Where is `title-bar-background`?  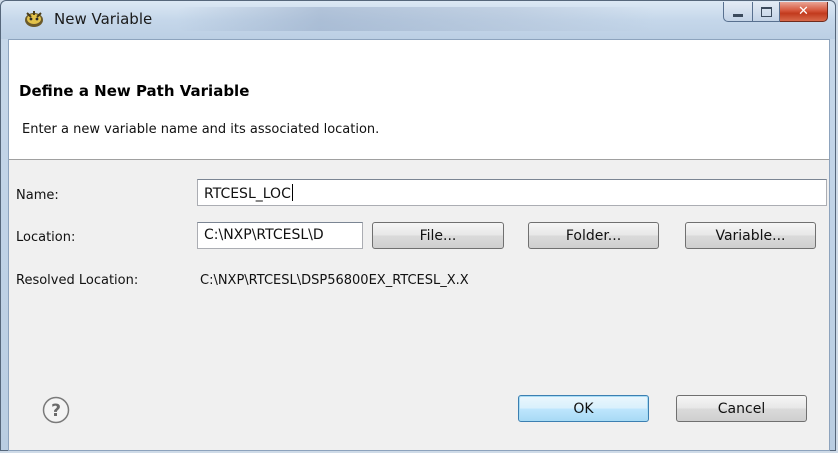
title-bar-background is located at coordinates (416, 19).